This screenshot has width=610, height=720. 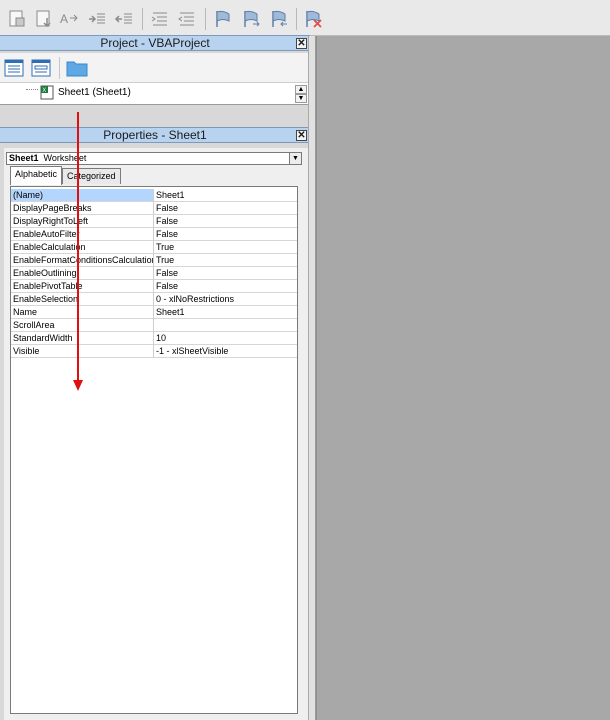 What do you see at coordinates (65, 158) in the screenshot?
I see `object-type: Worksheet` at bounding box center [65, 158].